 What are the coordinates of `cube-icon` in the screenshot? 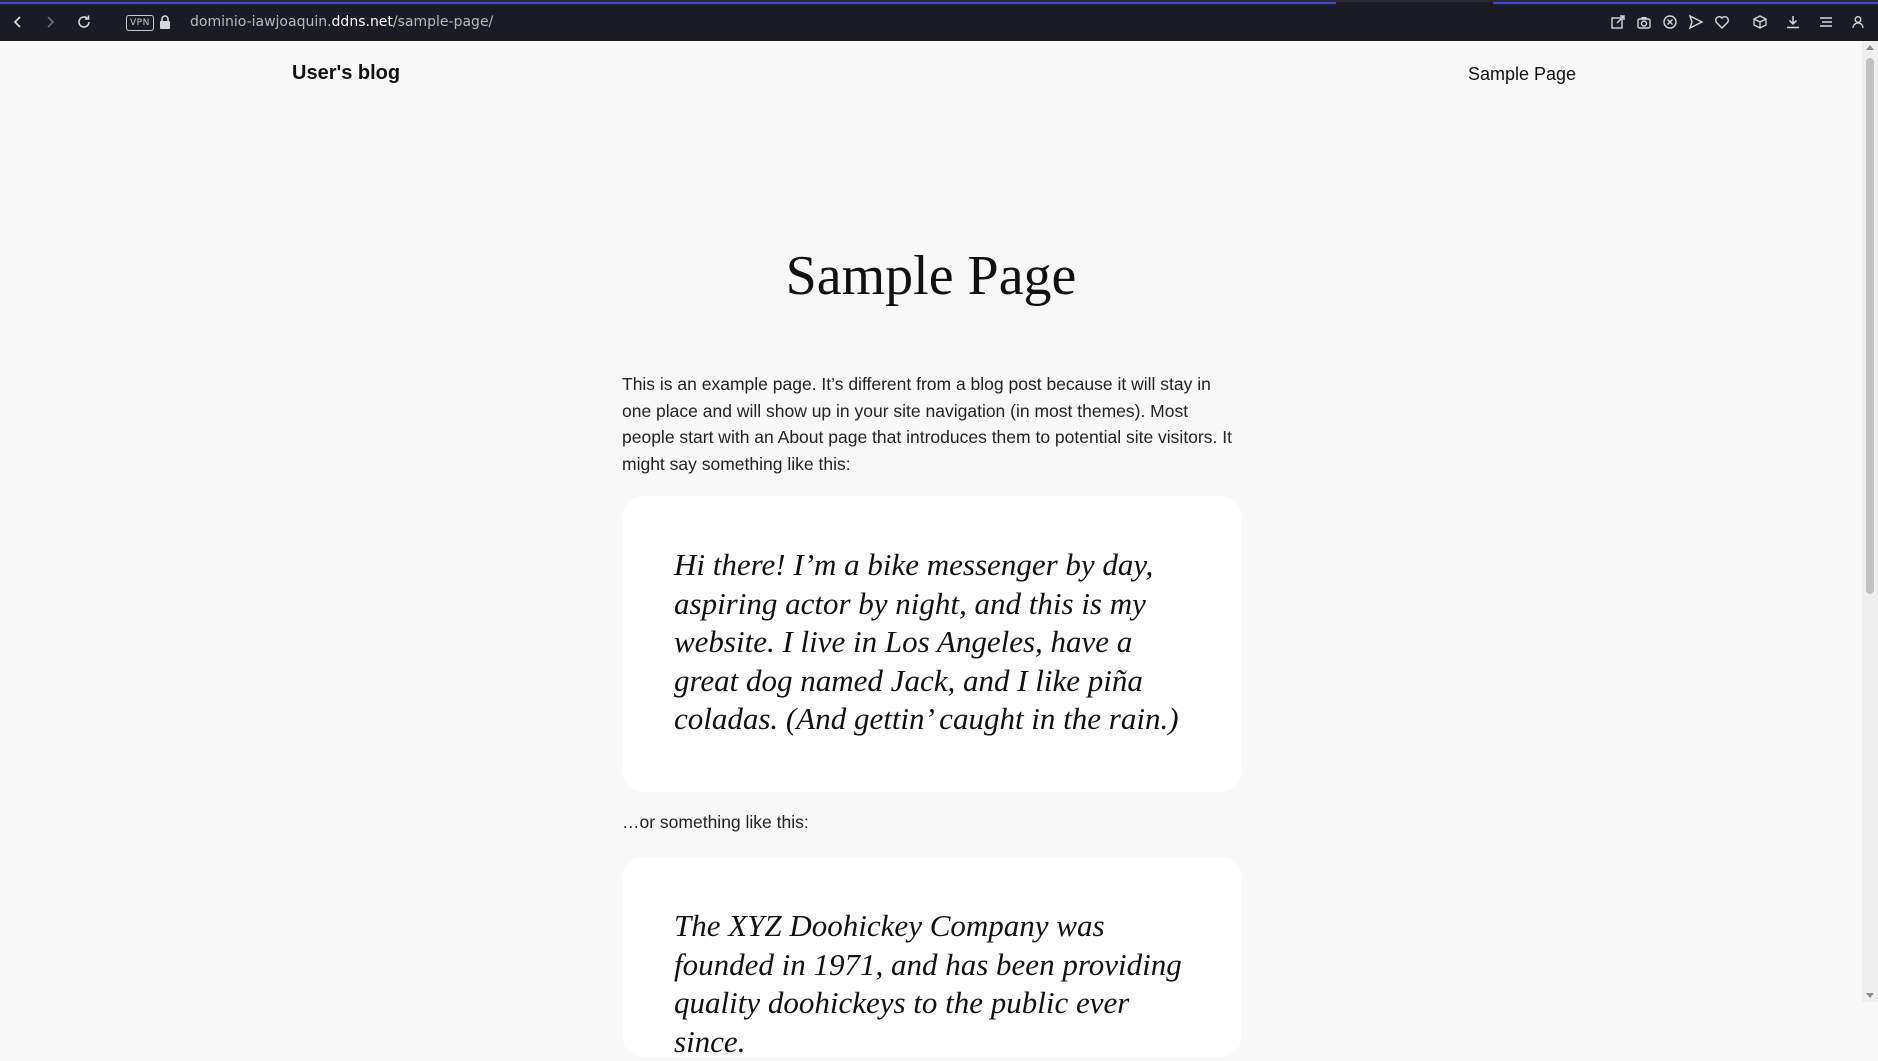 It's located at (1760, 22).